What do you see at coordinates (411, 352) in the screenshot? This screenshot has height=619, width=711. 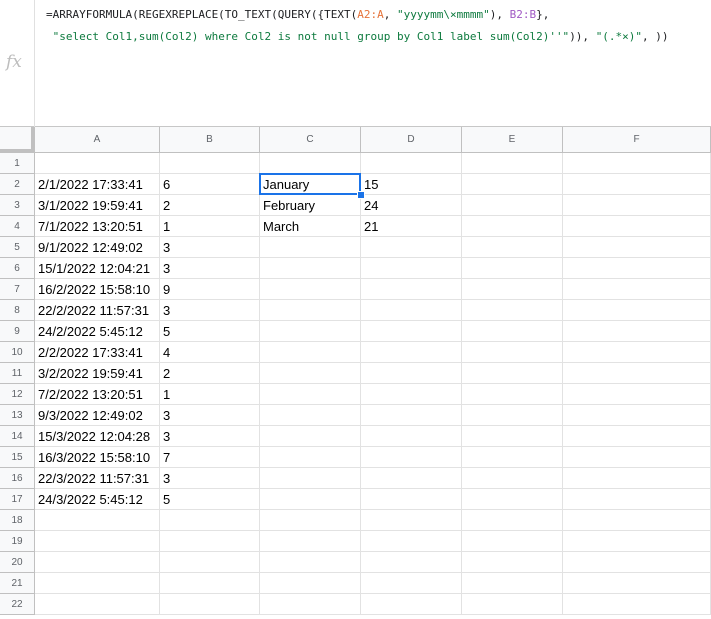 I see `cell-d10` at bounding box center [411, 352].